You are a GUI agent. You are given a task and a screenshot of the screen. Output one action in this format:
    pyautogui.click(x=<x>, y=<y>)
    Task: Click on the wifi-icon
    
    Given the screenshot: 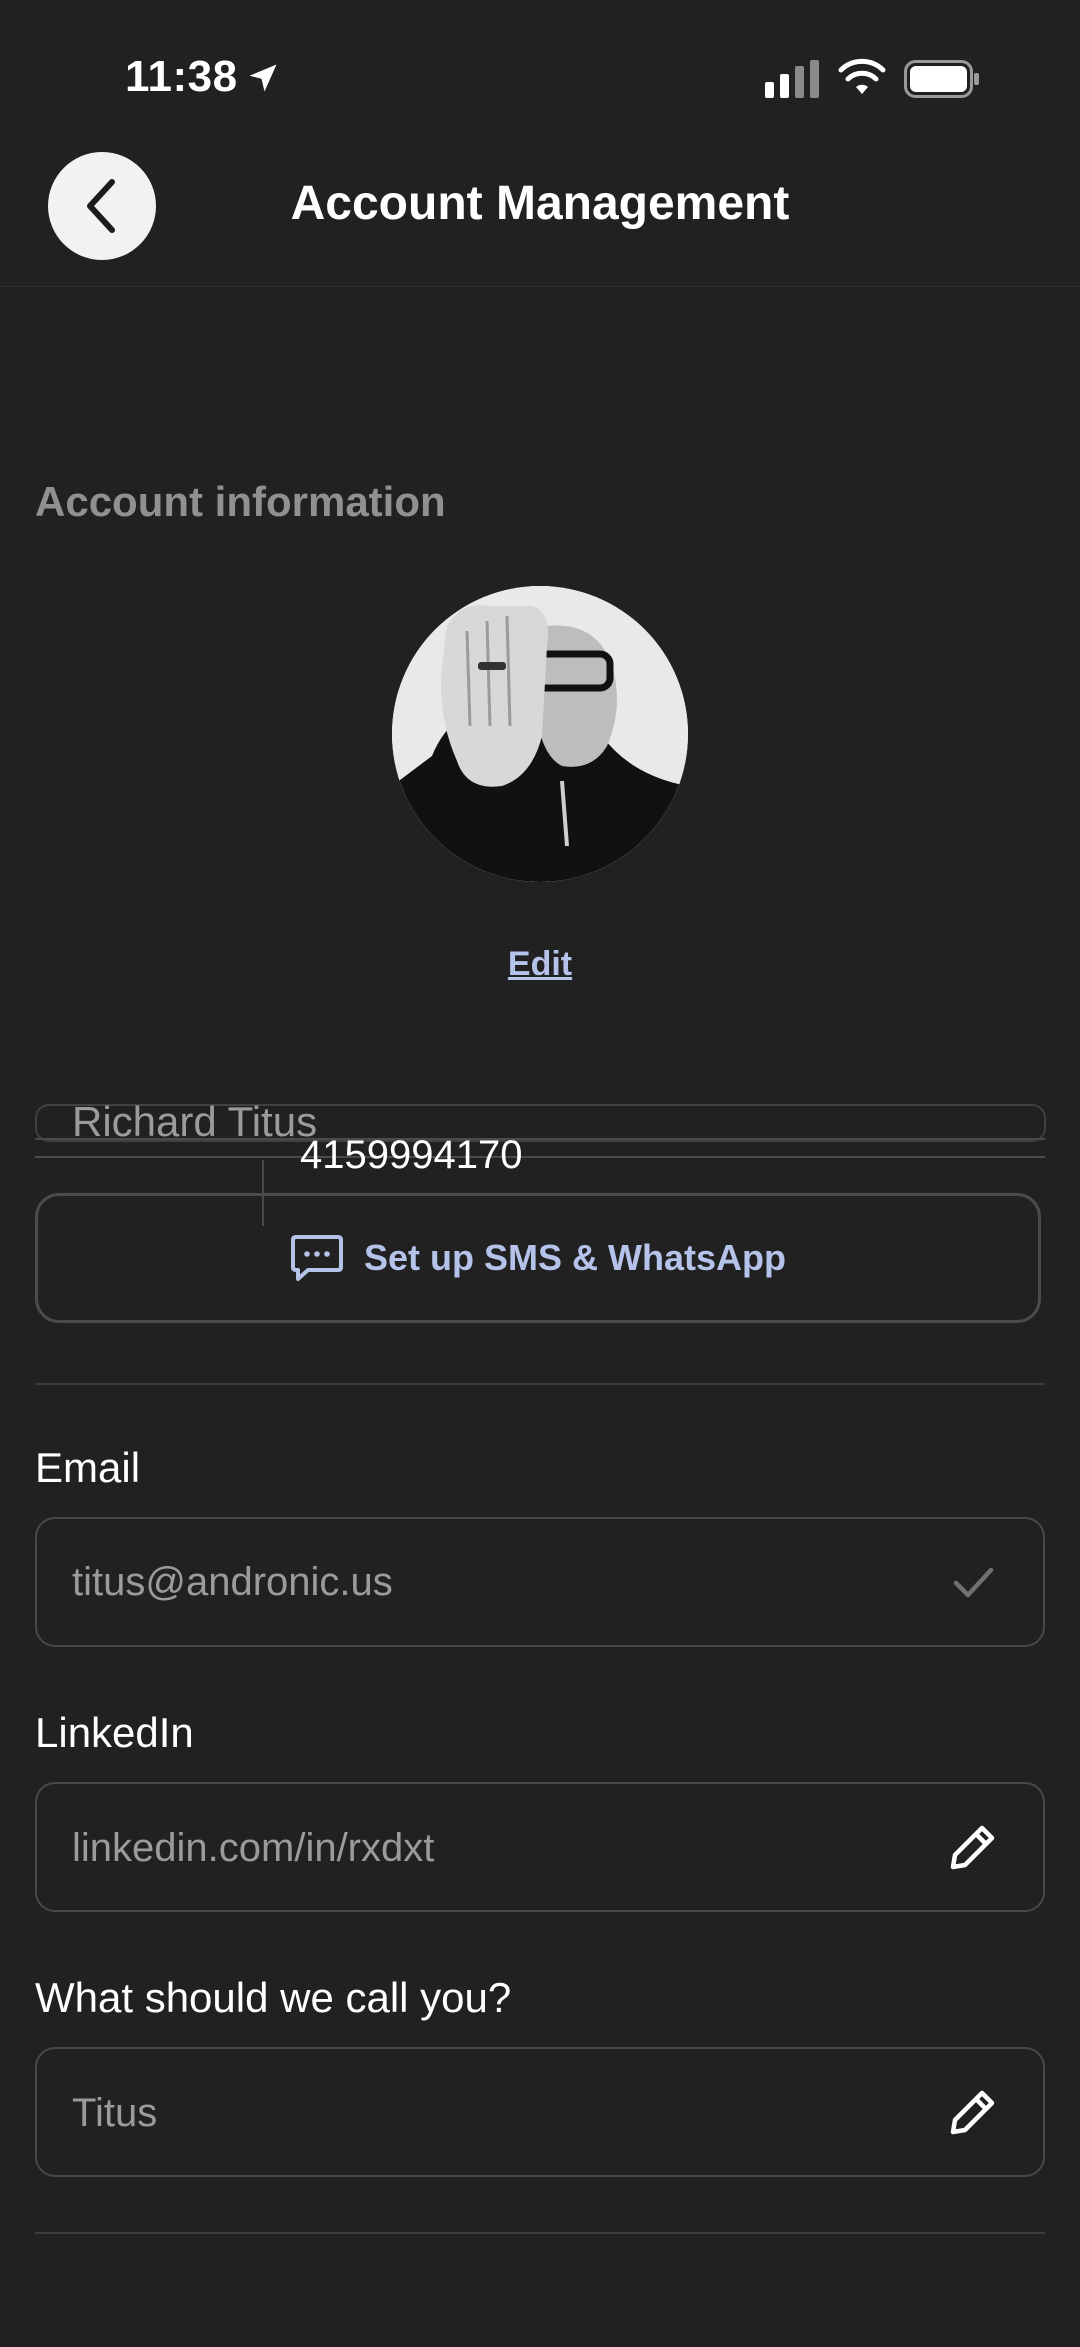 What is the action you would take?
    pyautogui.click(x=862, y=76)
    